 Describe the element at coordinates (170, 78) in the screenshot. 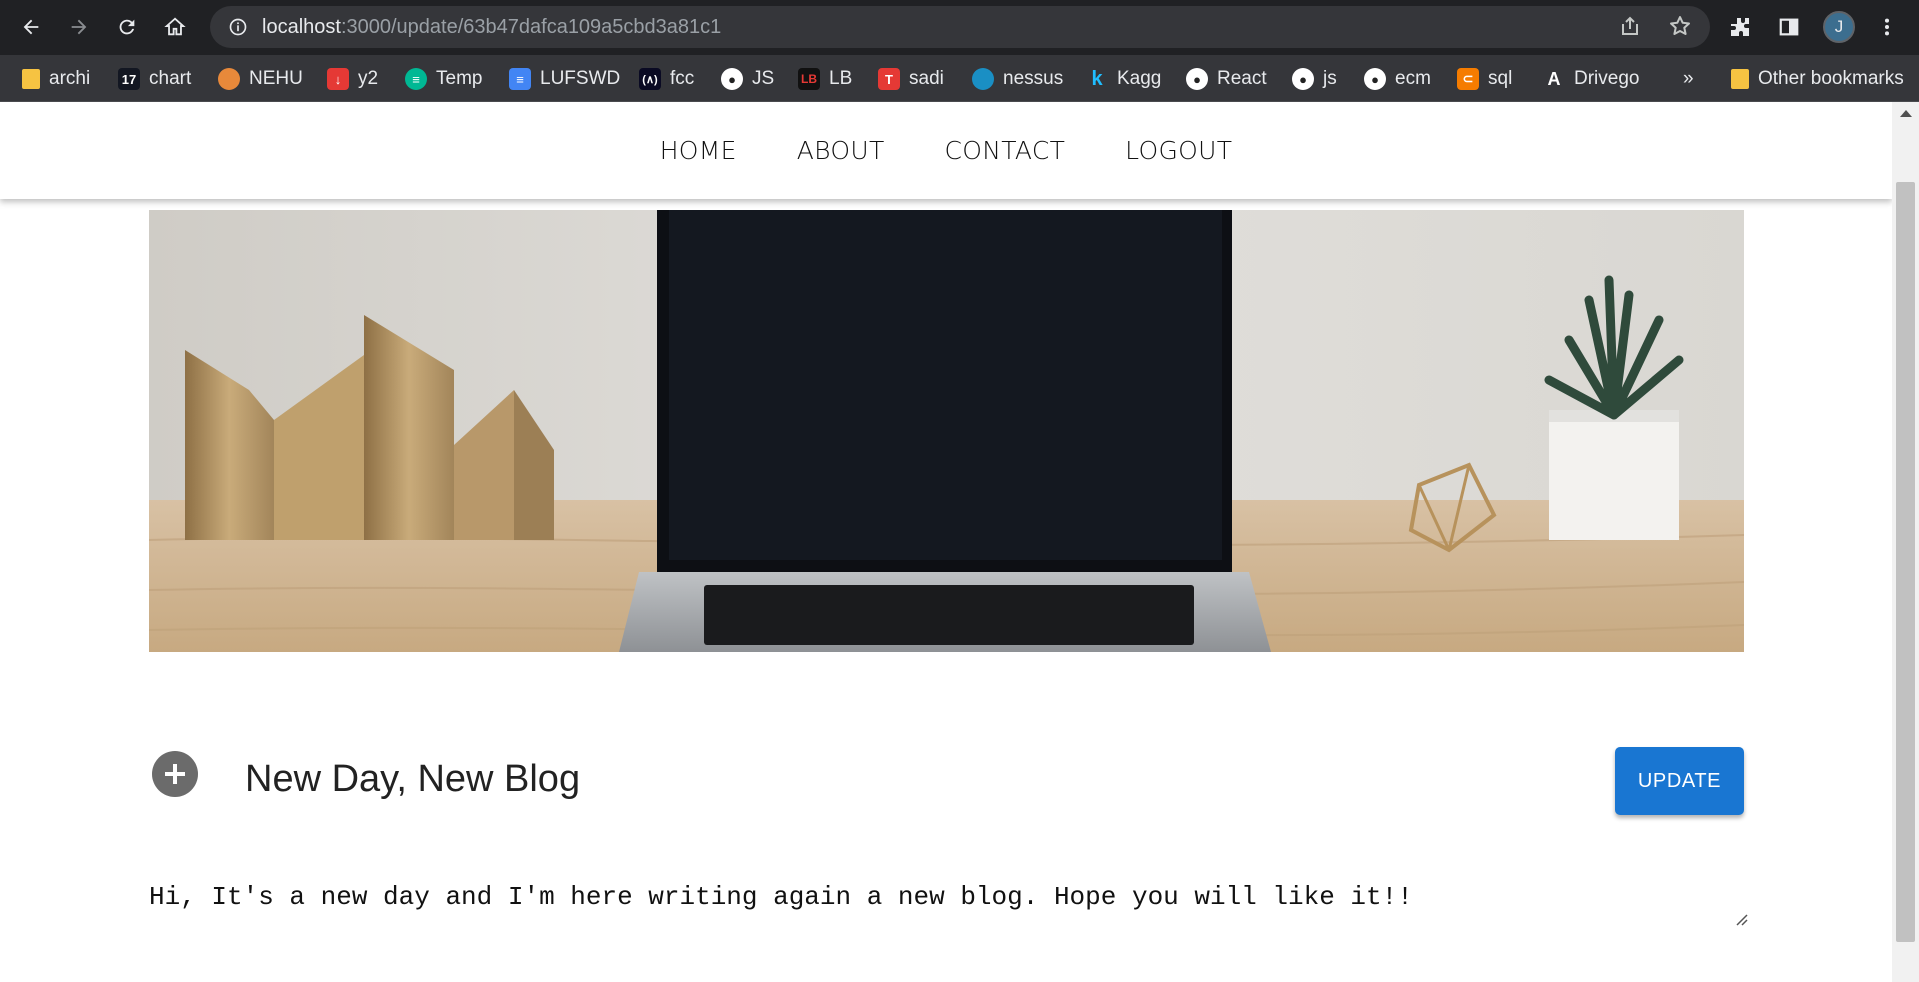

I see `bookmark-label: chart` at that location.